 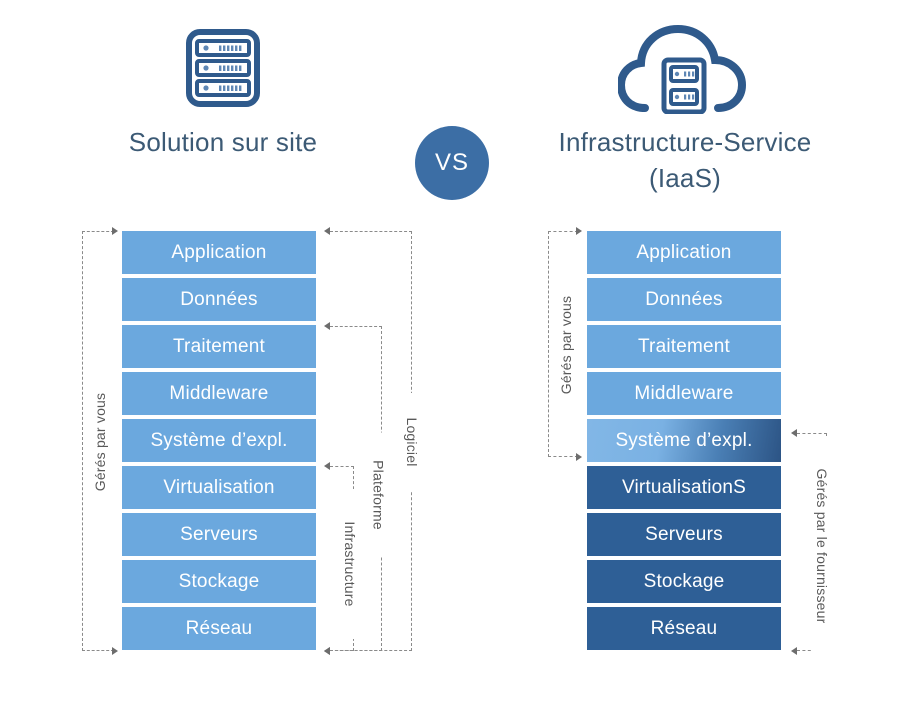 What do you see at coordinates (378, 495) in the screenshot?
I see `bracket-label-platform: Plateforme` at bounding box center [378, 495].